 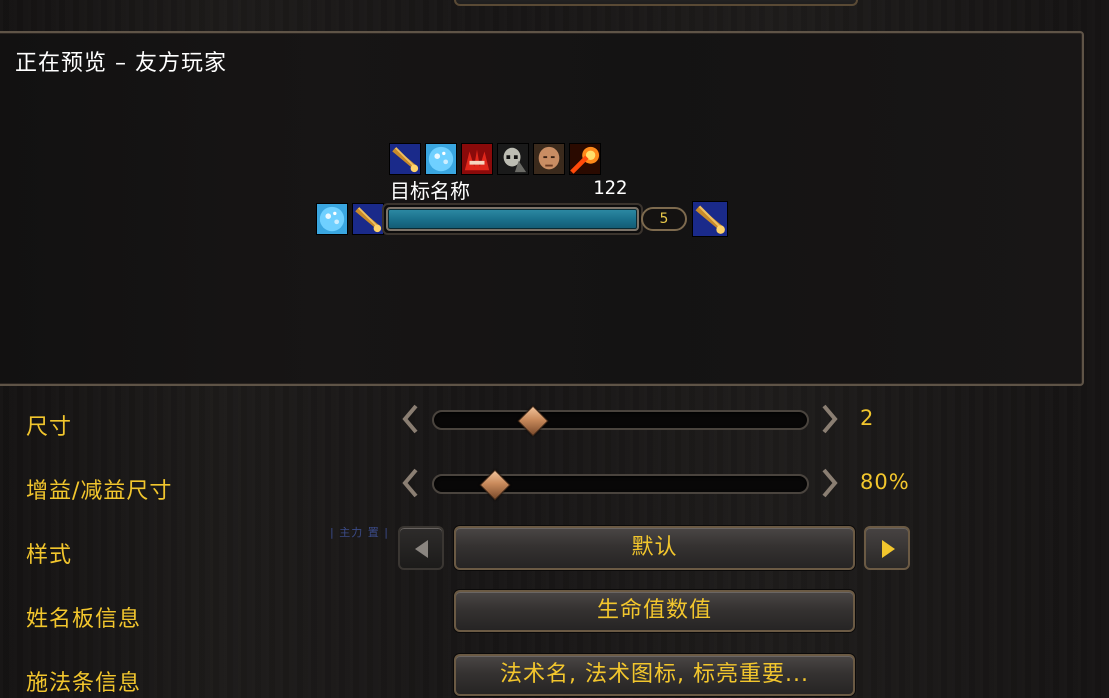 I want to click on triangle-left-icon, so click(x=421, y=549).